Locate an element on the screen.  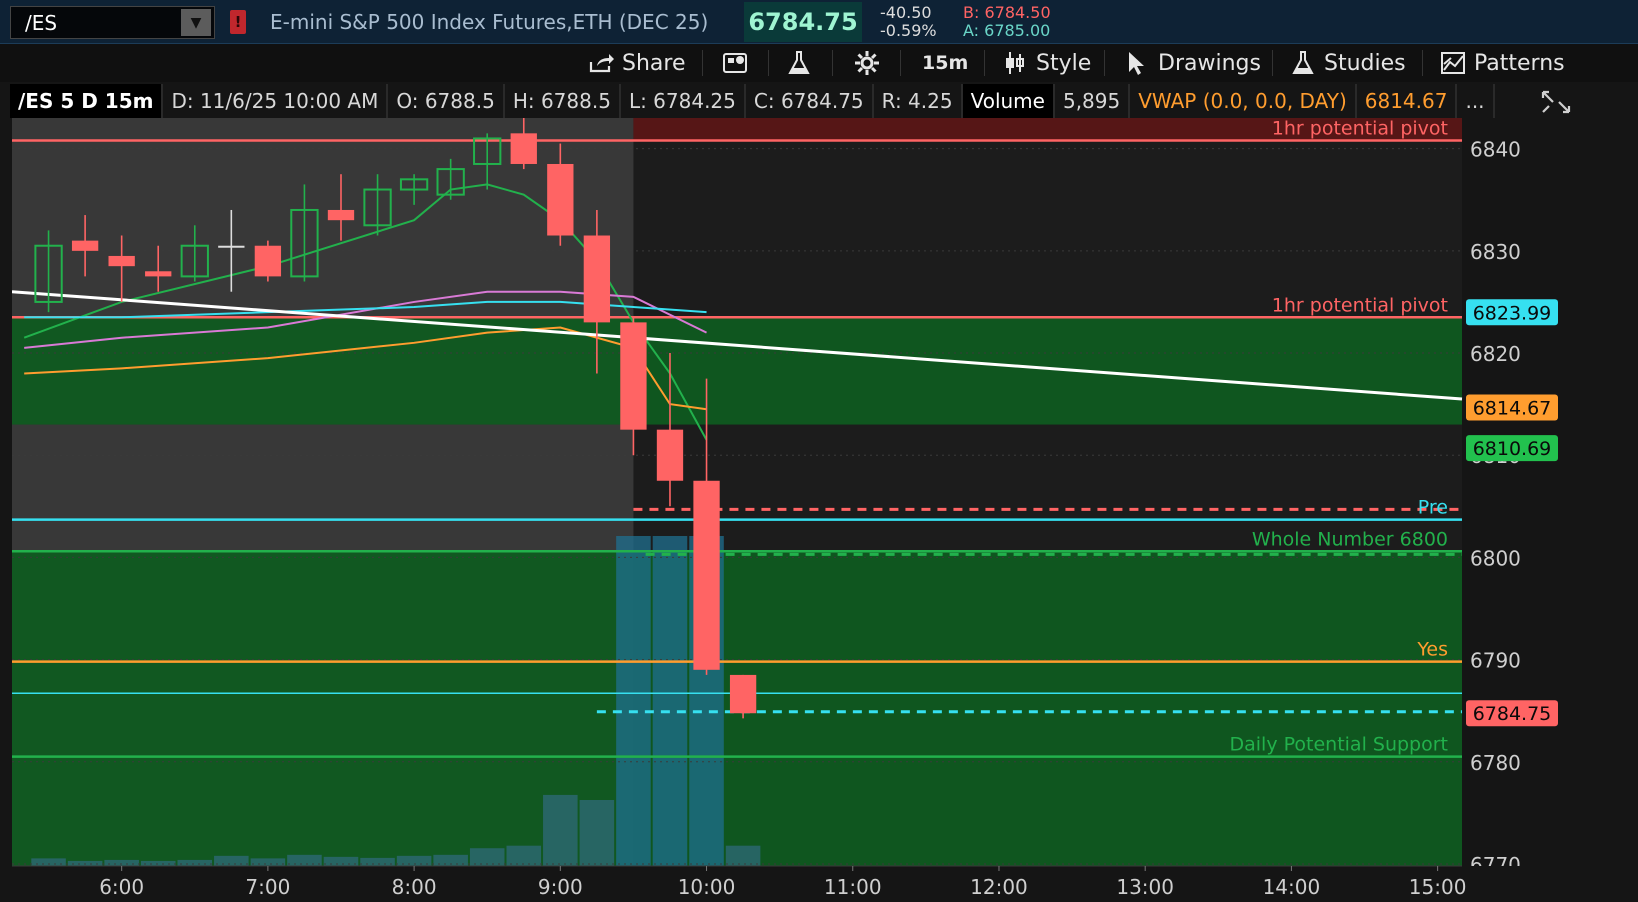
x-tick-label: 7:00 is located at coordinates (267, 887).